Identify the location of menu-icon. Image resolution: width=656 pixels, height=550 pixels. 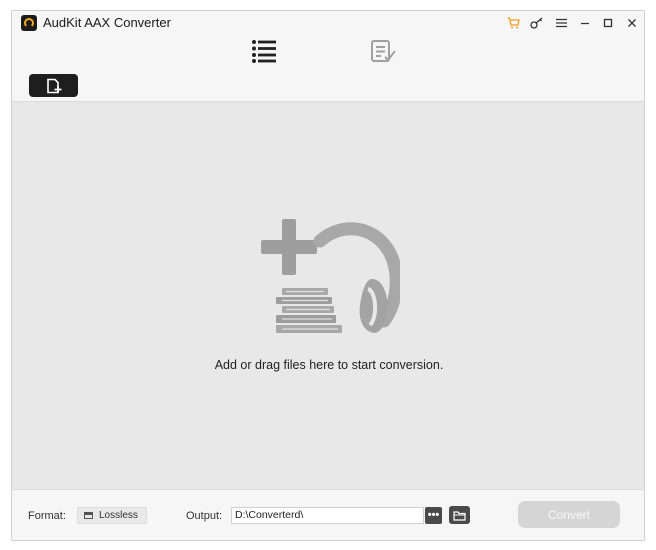
(561, 23).